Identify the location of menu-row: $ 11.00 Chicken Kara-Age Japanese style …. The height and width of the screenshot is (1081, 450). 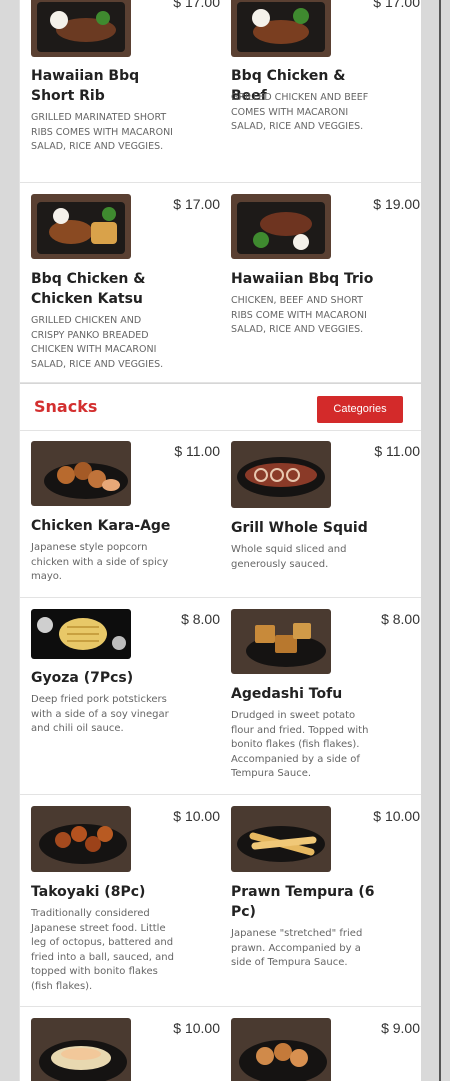
(220, 514).